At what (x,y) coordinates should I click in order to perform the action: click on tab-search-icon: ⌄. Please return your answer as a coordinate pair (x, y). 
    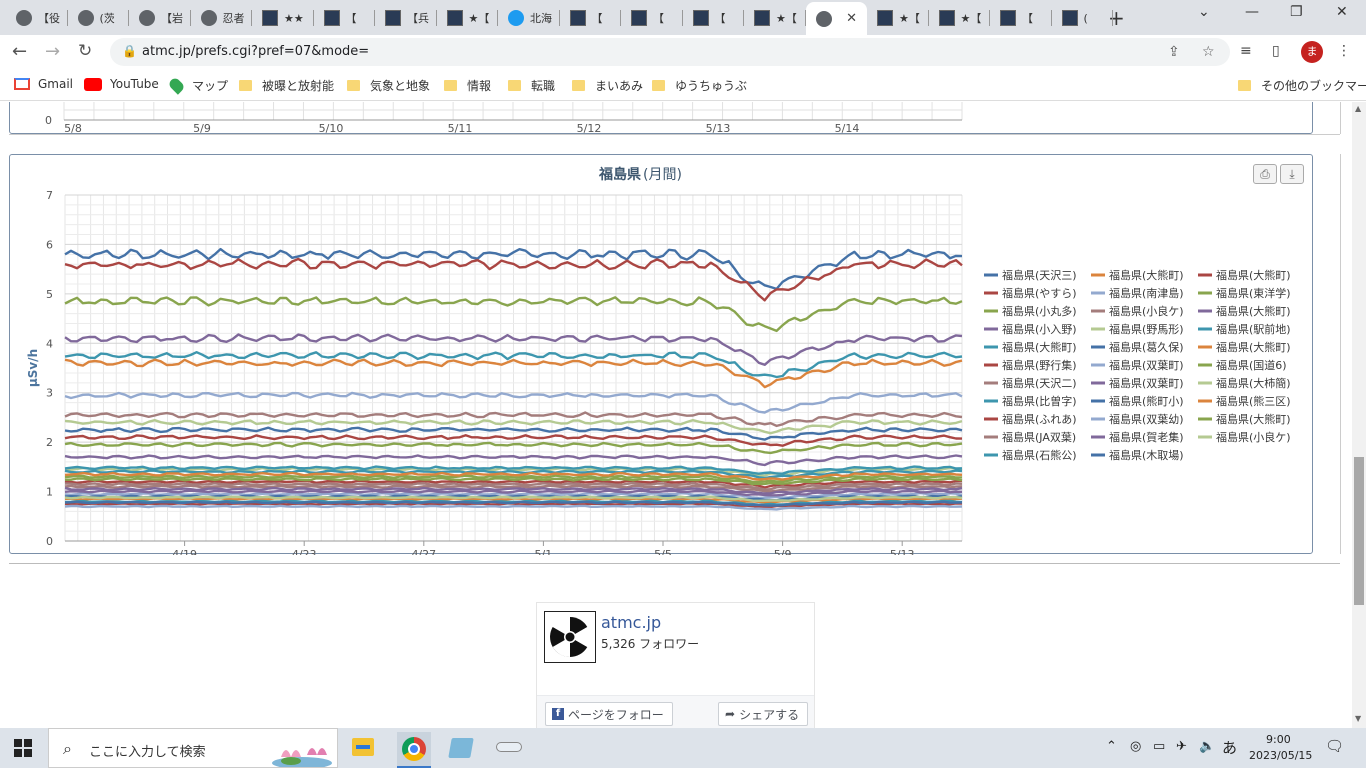
    Looking at the image, I should click on (1204, 12).